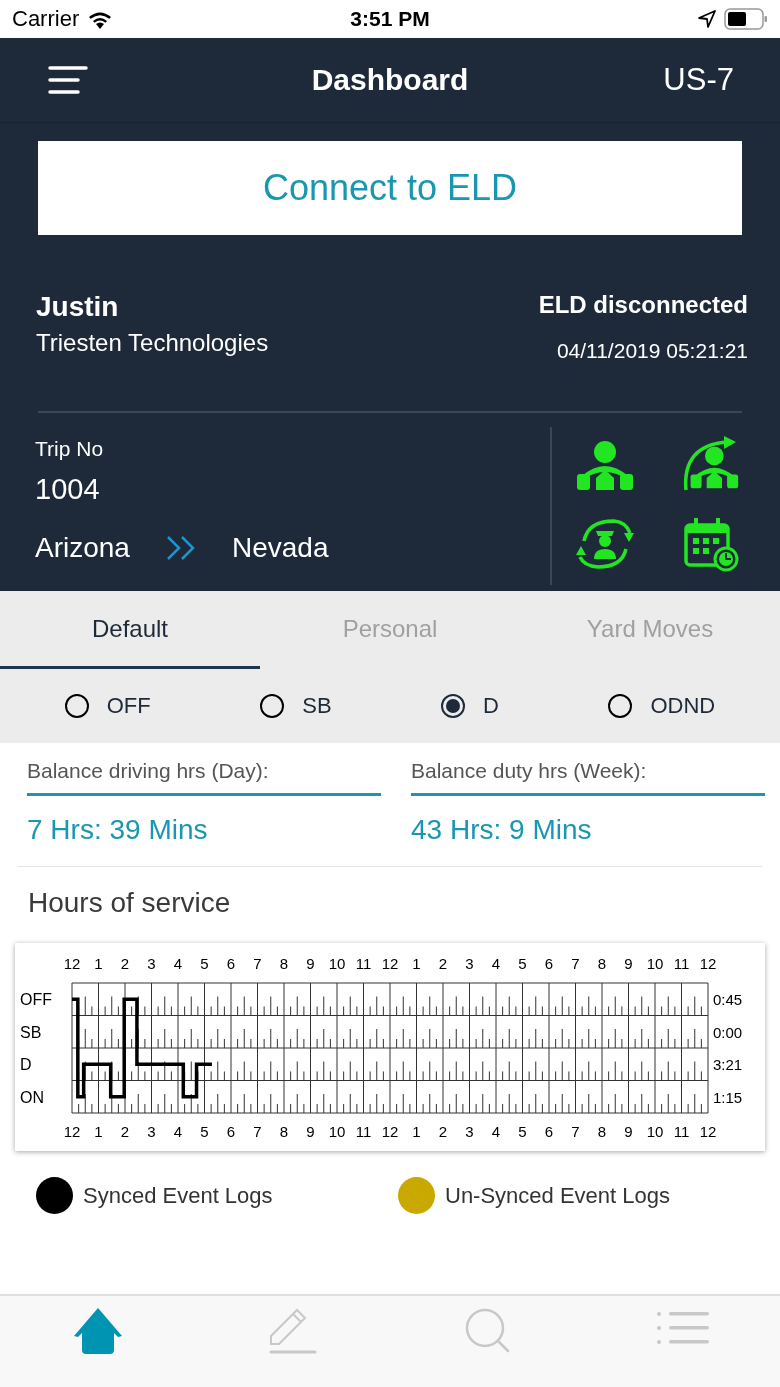 This screenshot has width=780, height=1387. Describe the element at coordinates (82, 548) in the screenshot. I see `origin: Arizona` at that location.